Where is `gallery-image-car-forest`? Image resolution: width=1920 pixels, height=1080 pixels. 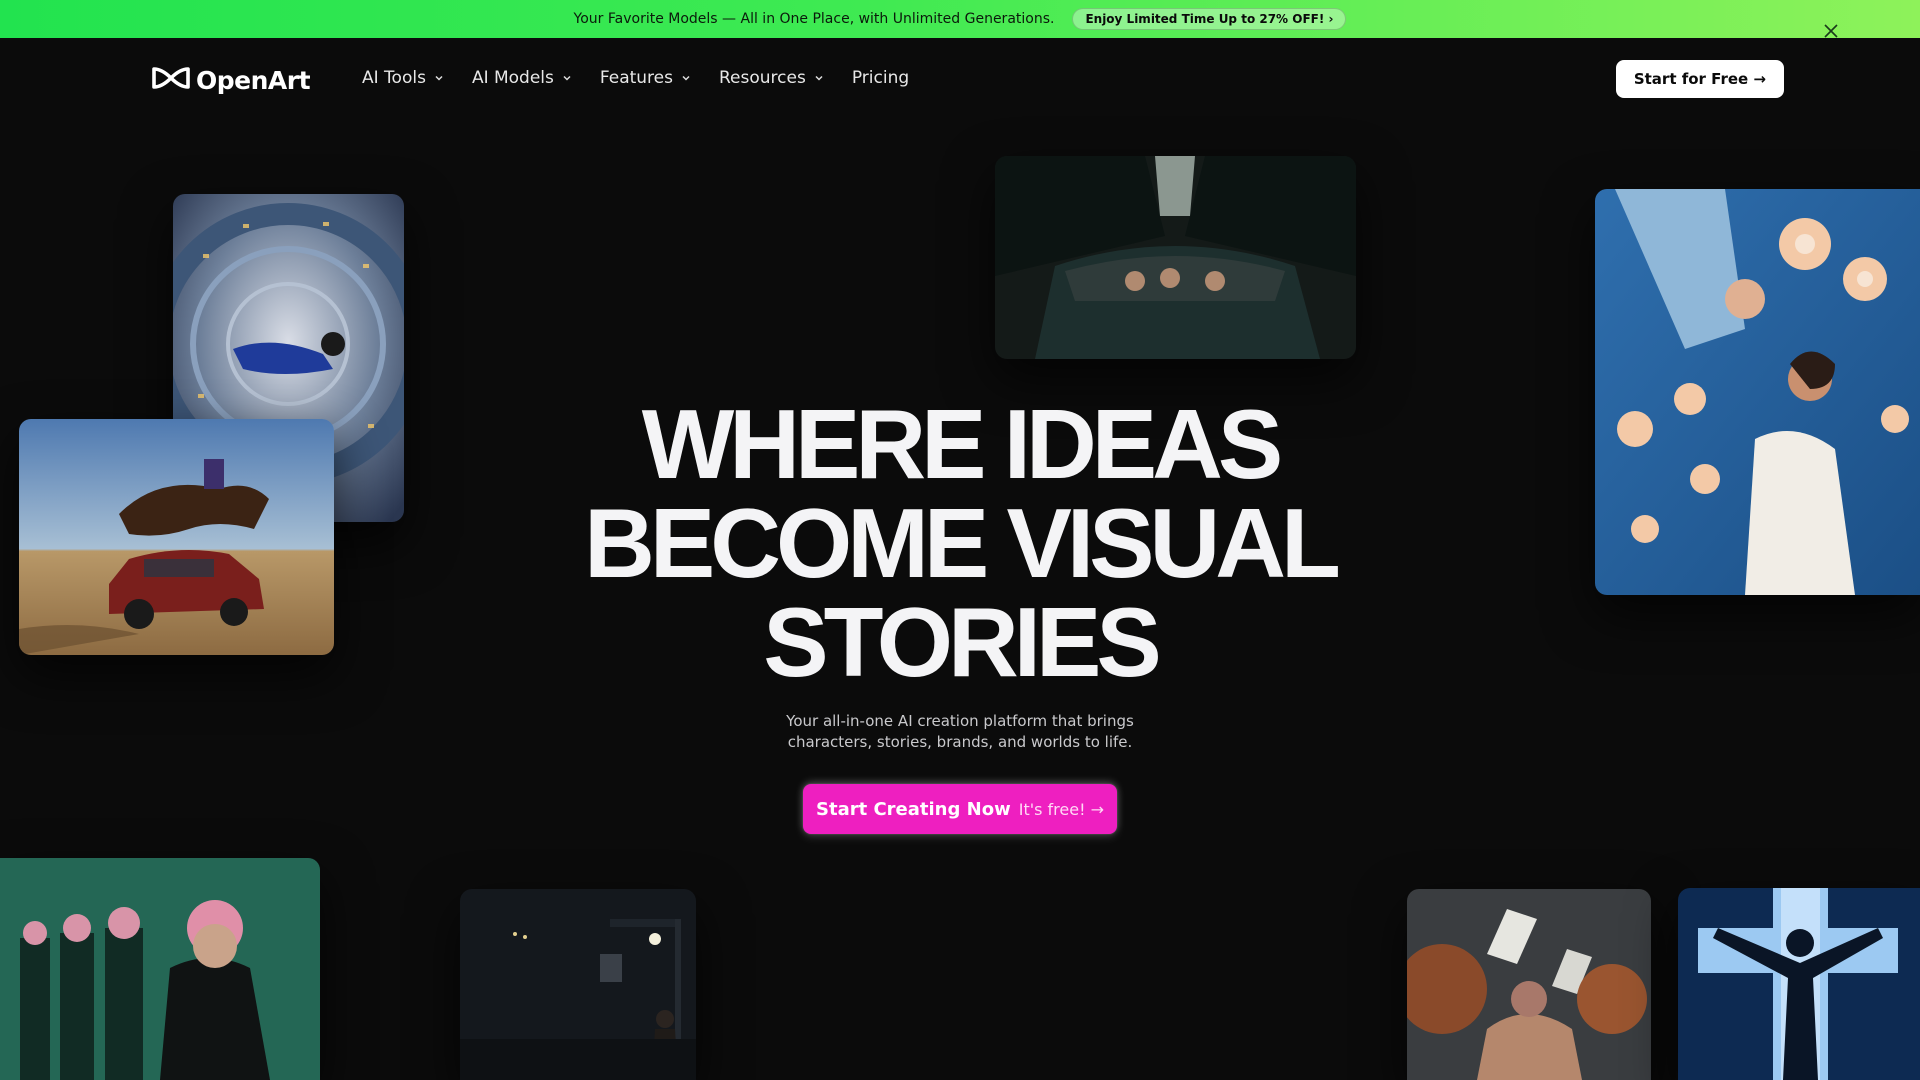 gallery-image-car-forest is located at coordinates (1175, 257).